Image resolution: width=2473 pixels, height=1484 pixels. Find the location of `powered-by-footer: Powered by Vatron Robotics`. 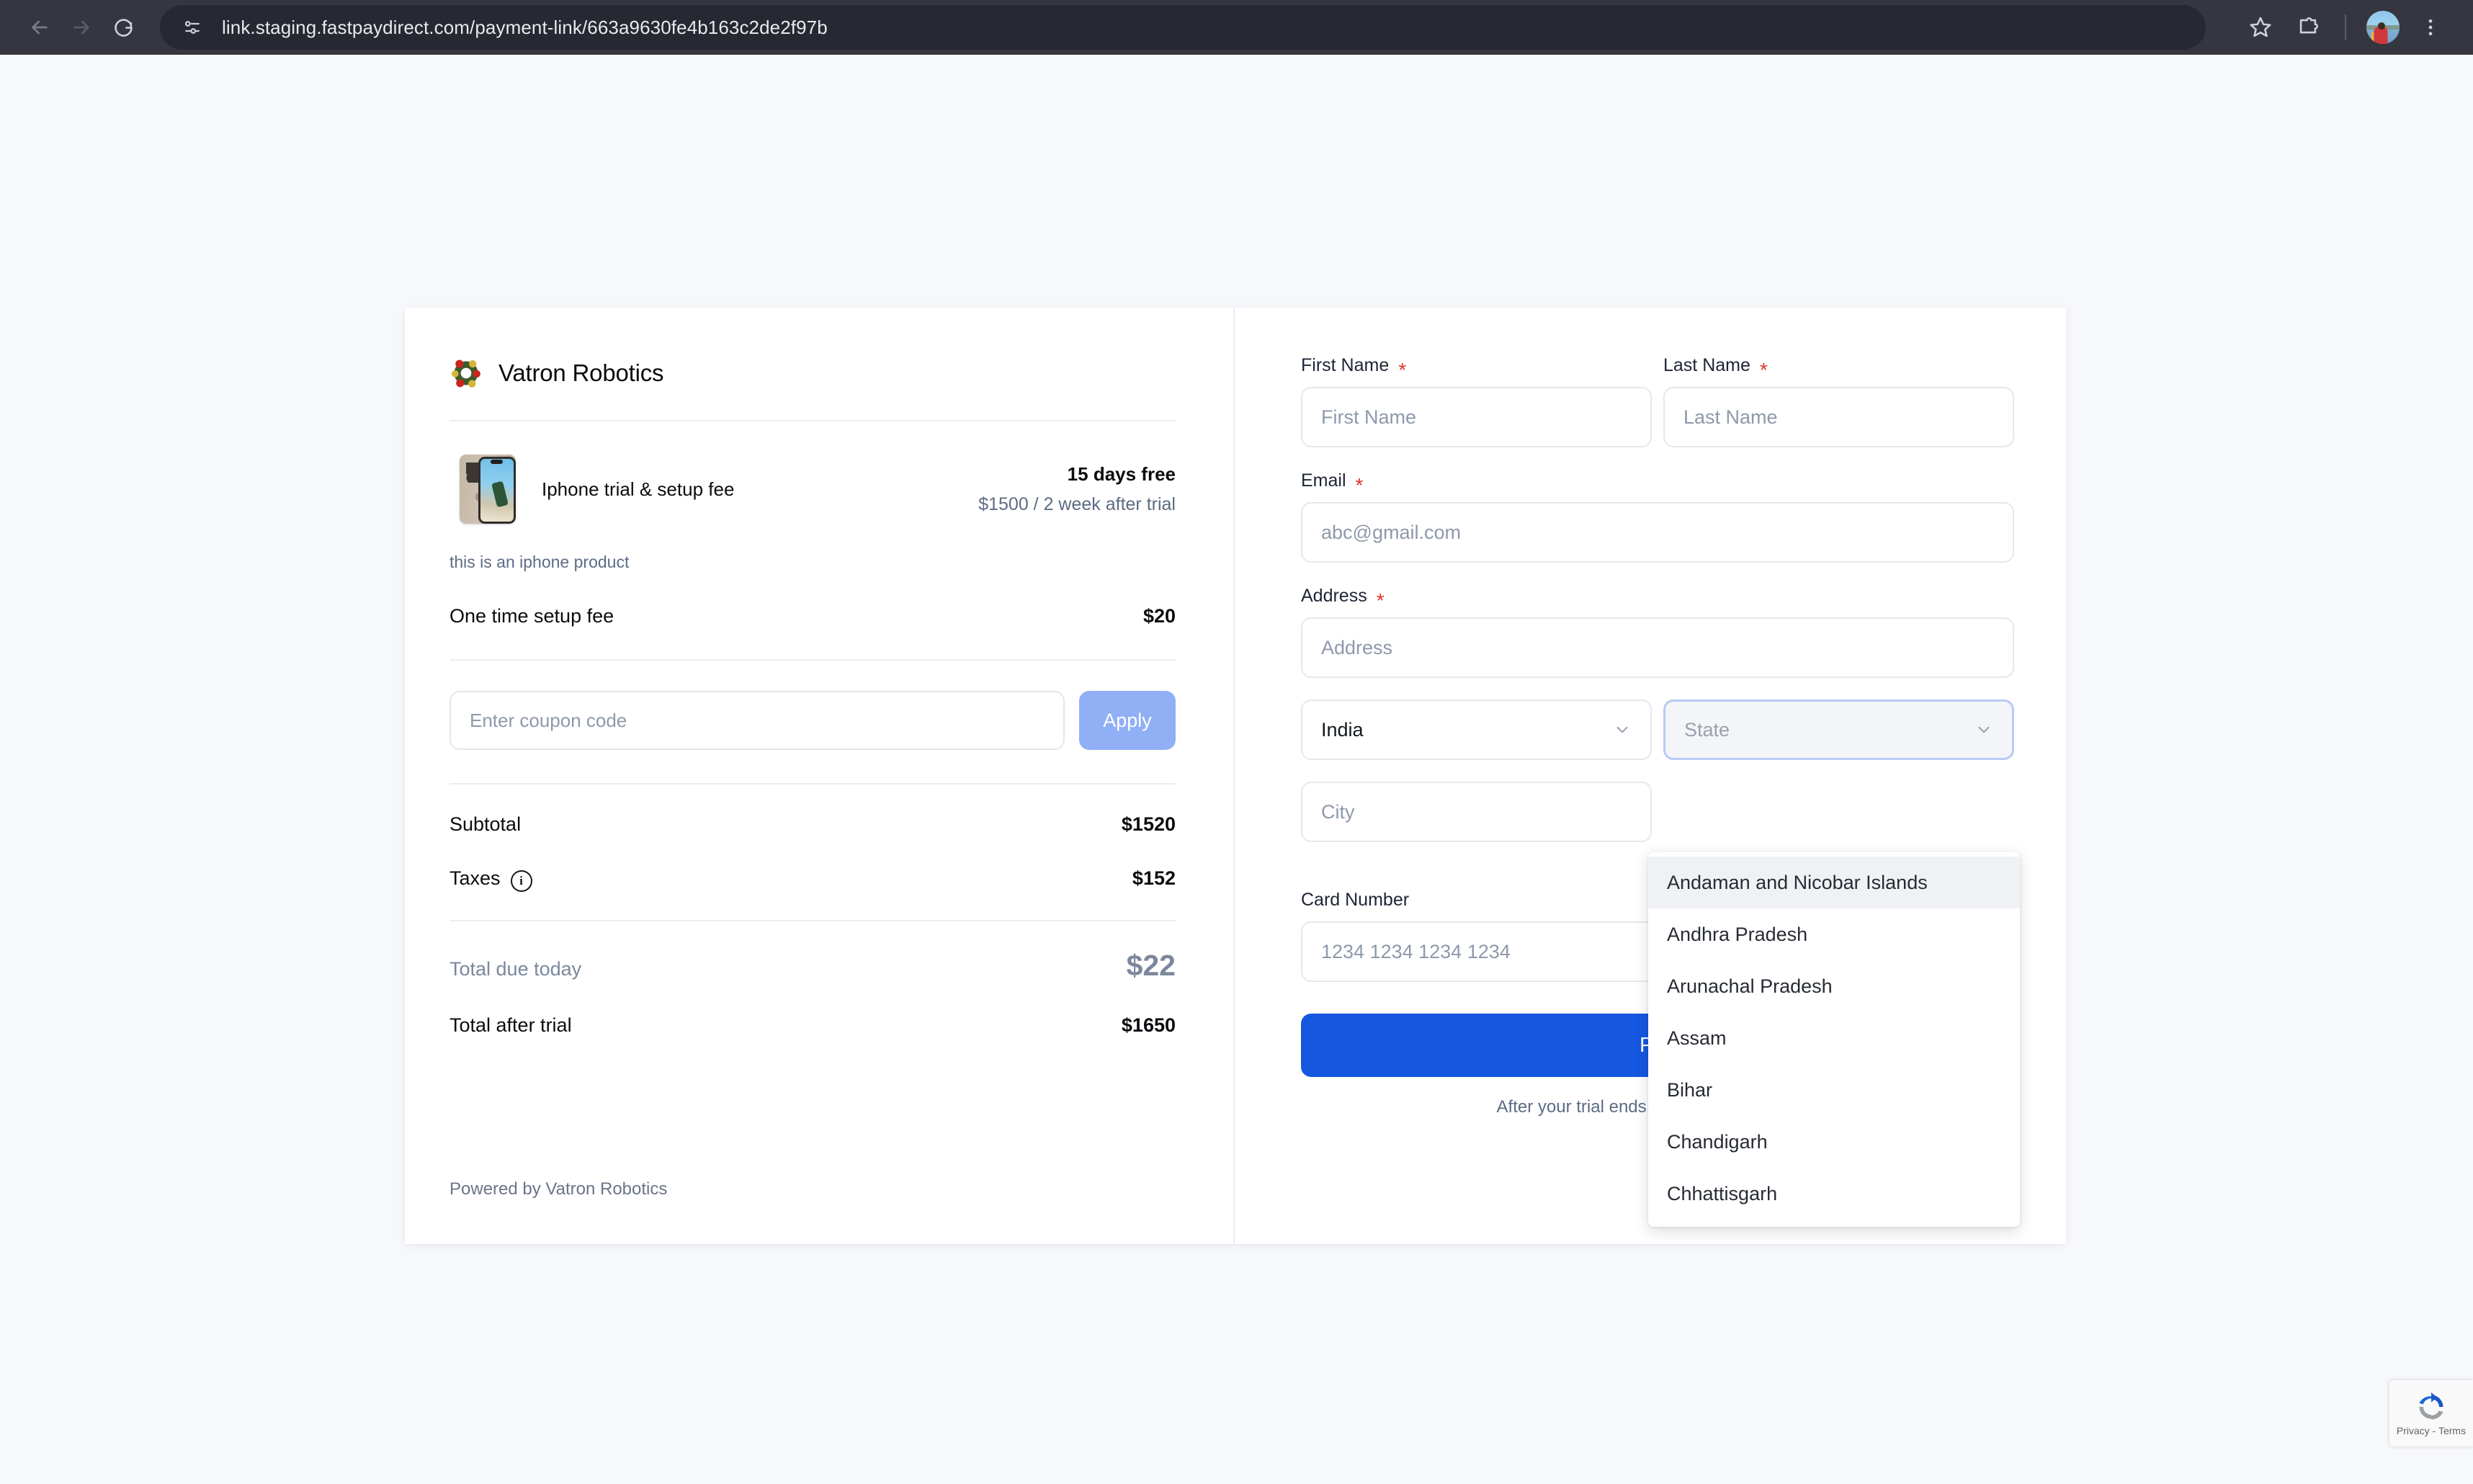

powered-by-footer: Powered by Vatron Robotics is located at coordinates (559, 1189).